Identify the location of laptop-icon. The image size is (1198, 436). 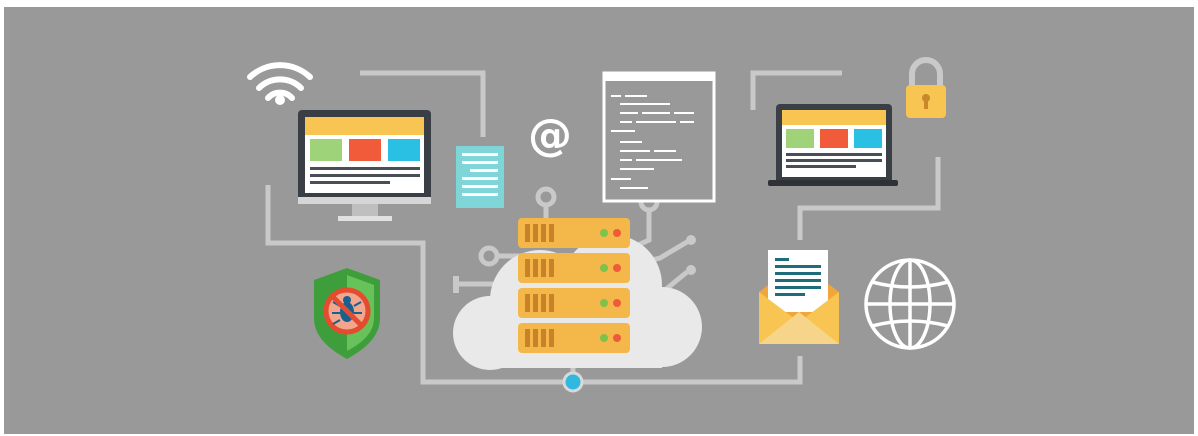
(833, 145).